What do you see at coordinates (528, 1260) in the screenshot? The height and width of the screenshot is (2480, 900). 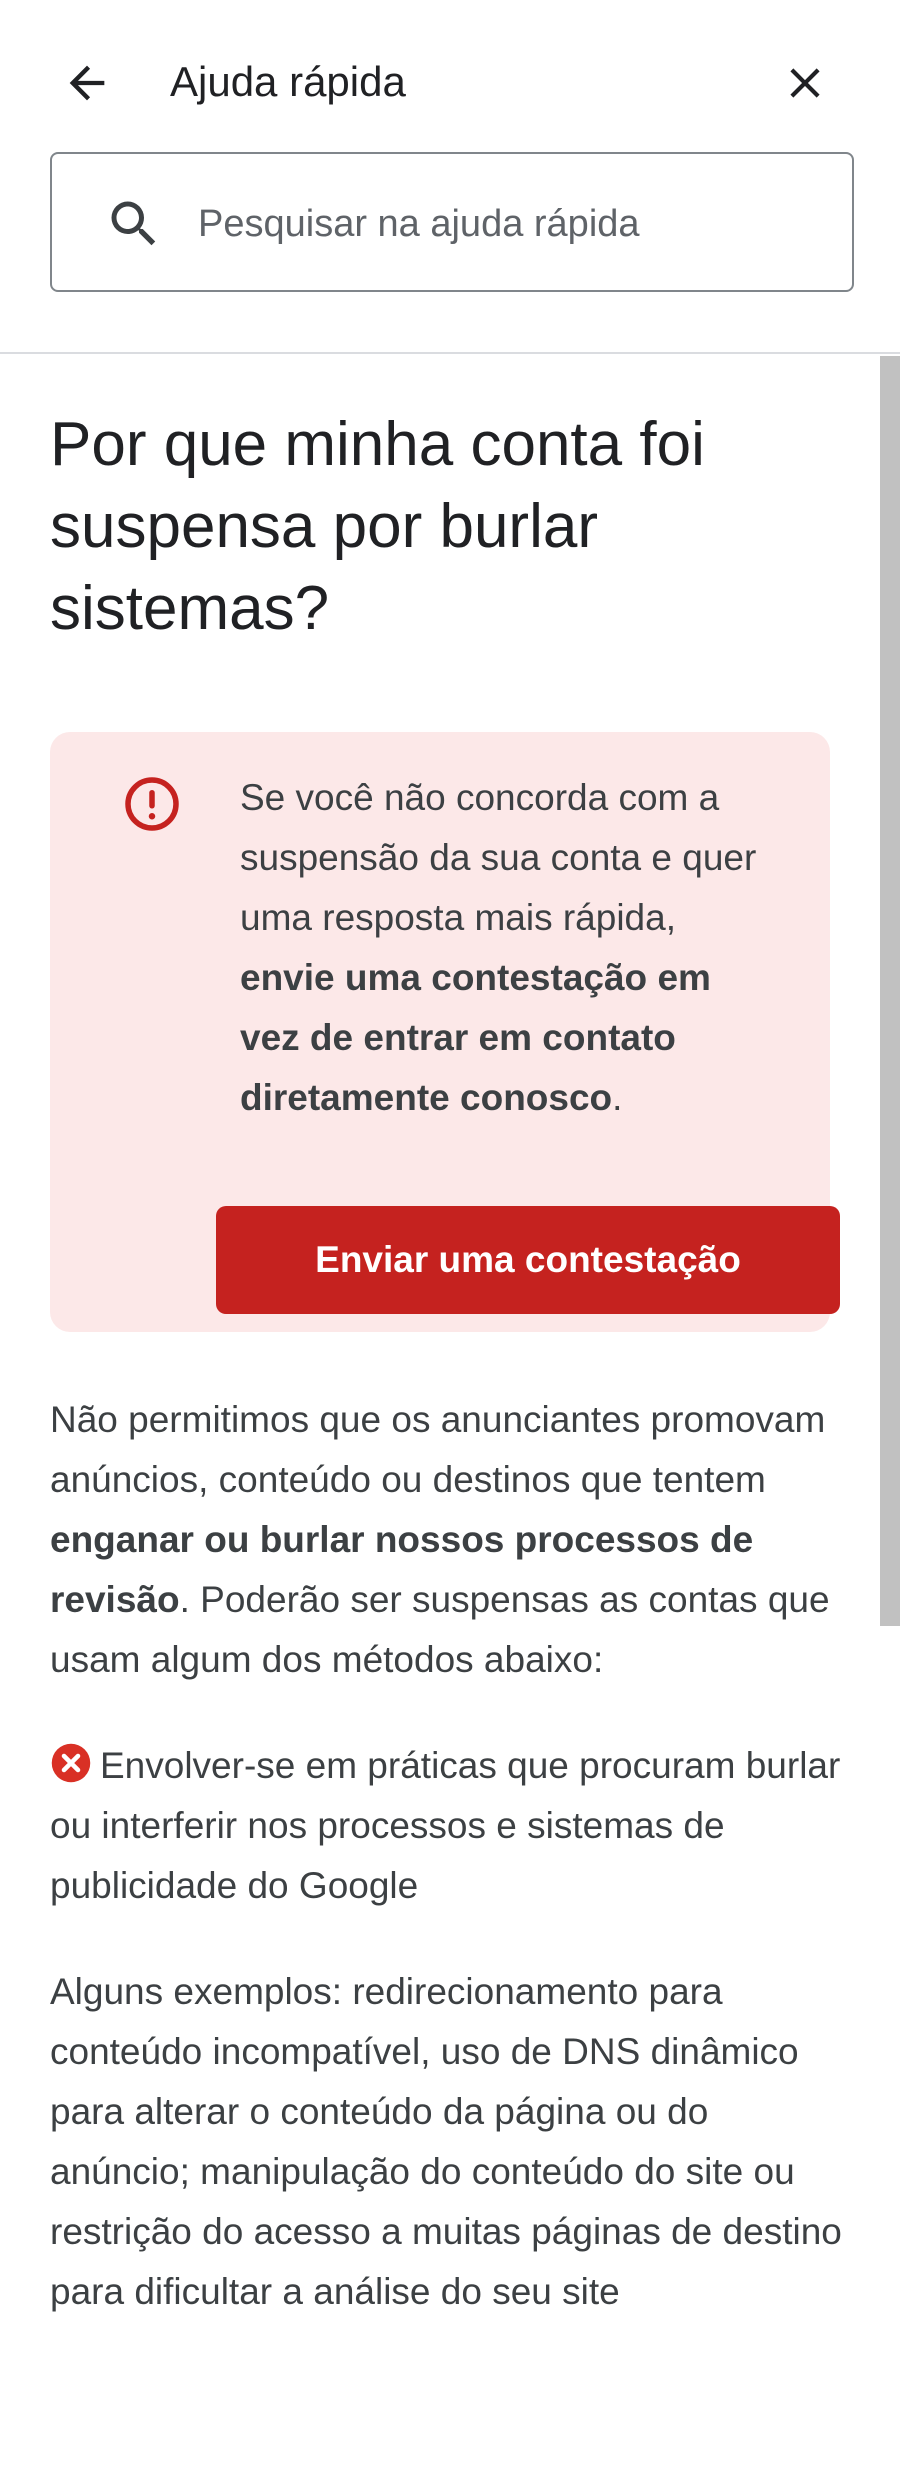 I see `submit-appeal-button: Enviar uma contestação` at bounding box center [528, 1260].